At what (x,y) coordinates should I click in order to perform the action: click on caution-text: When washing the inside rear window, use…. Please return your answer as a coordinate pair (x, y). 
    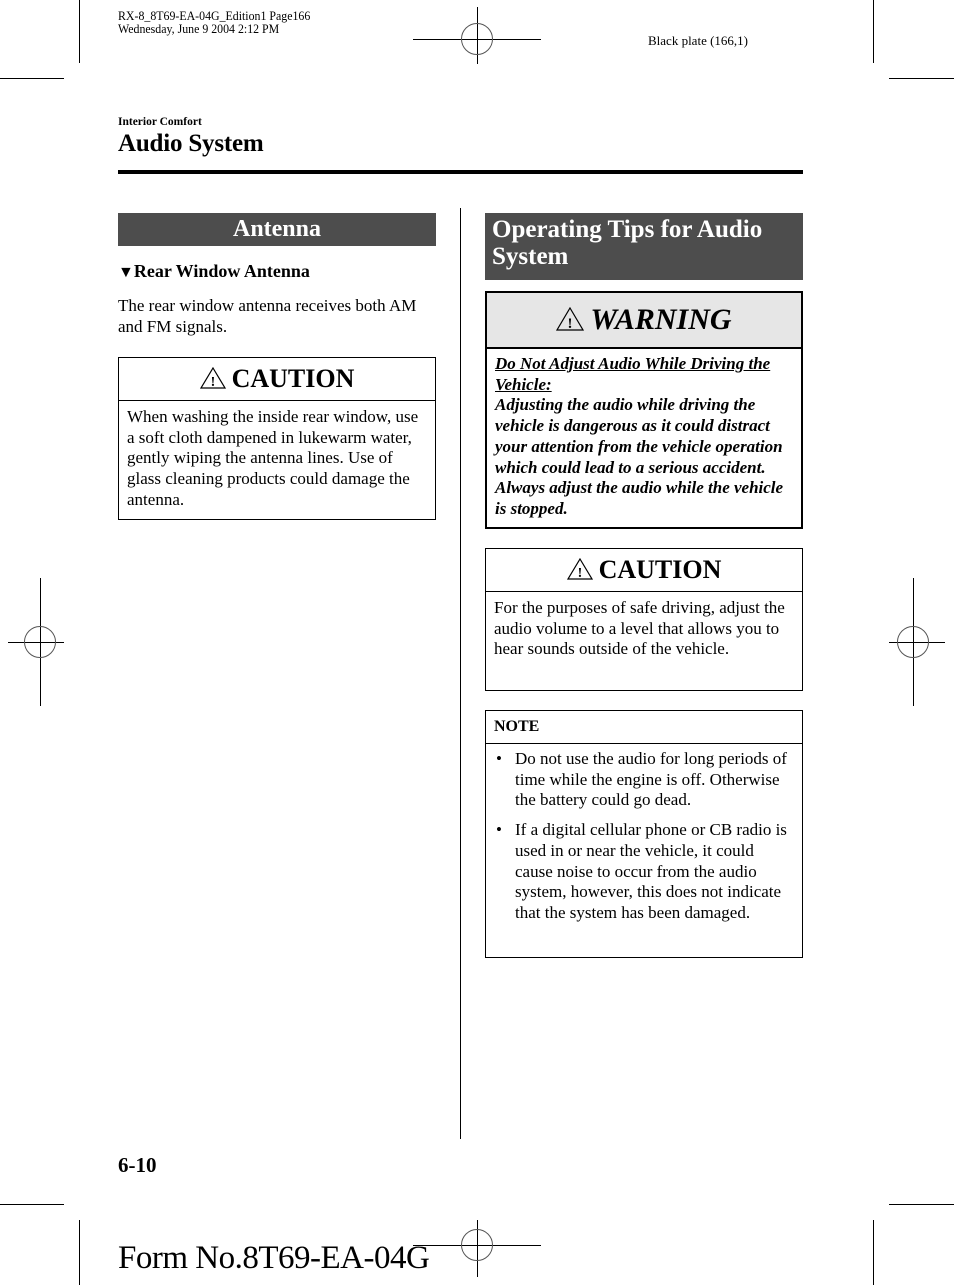
    Looking at the image, I should click on (273, 458).